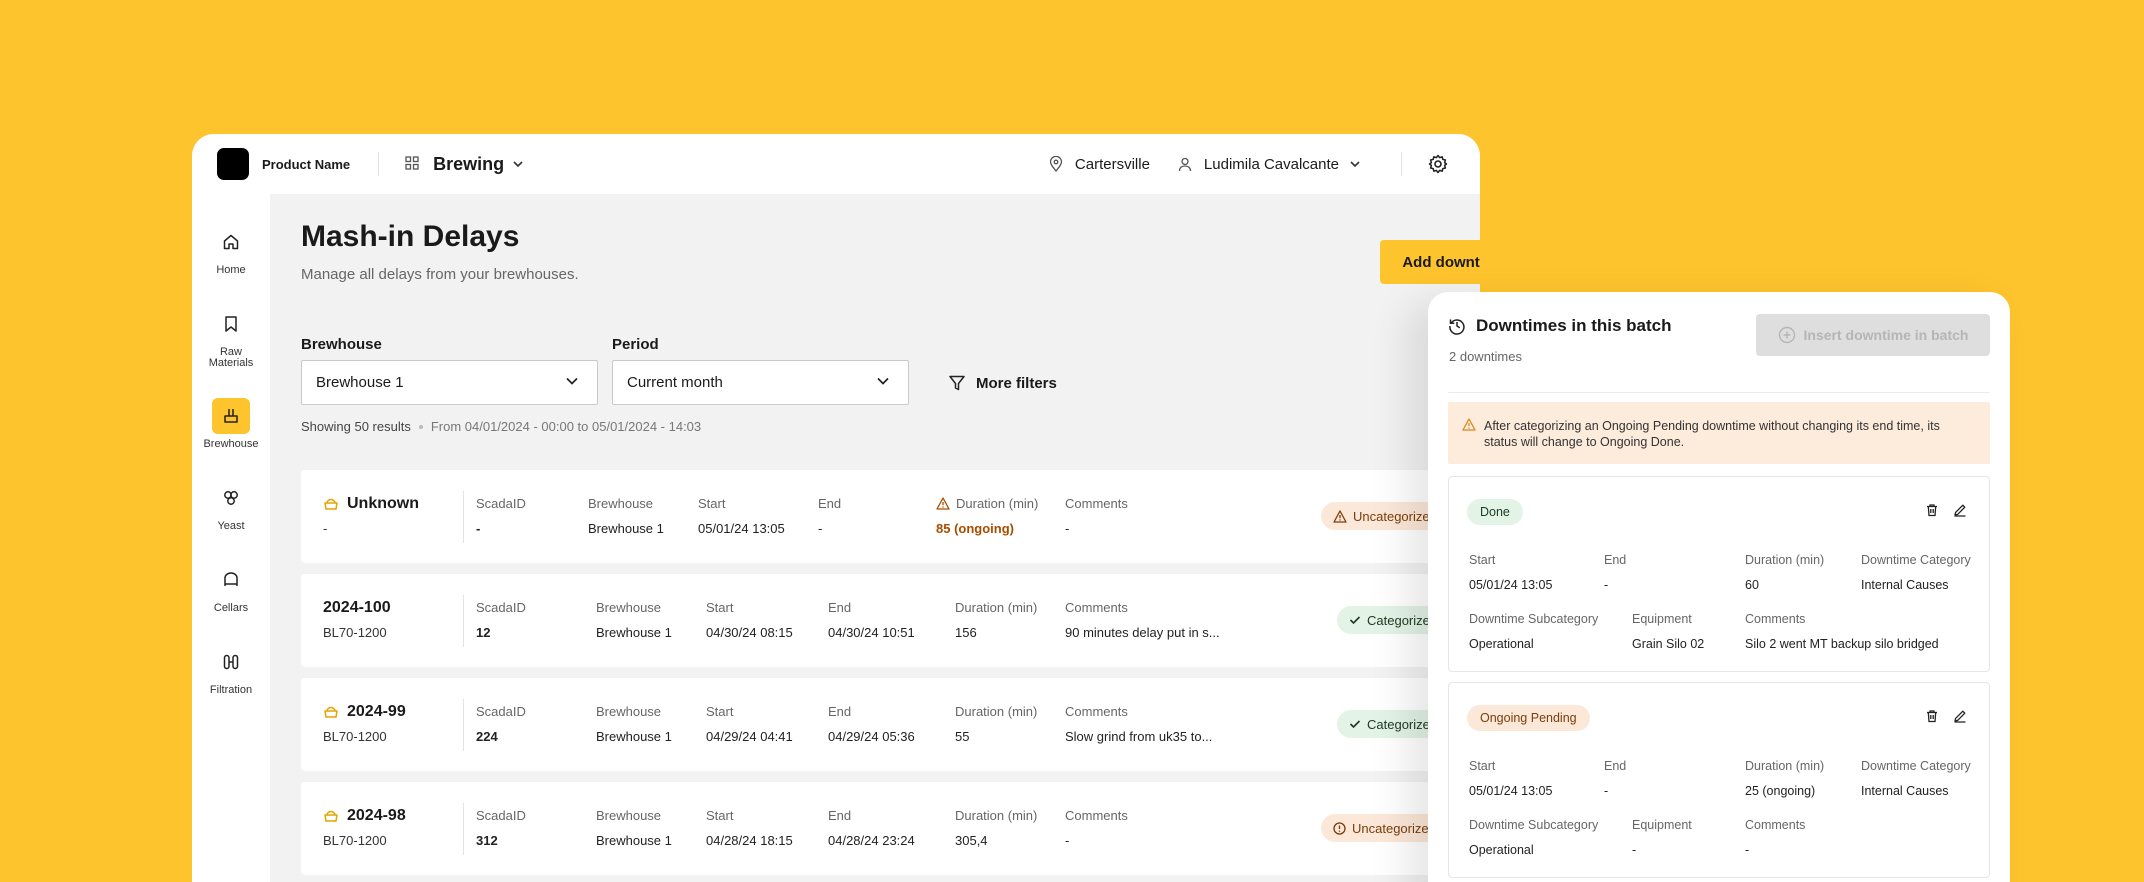 This screenshot has width=2144, height=882. I want to click on add-downtime-button: Add downtime, so click(1430, 262).